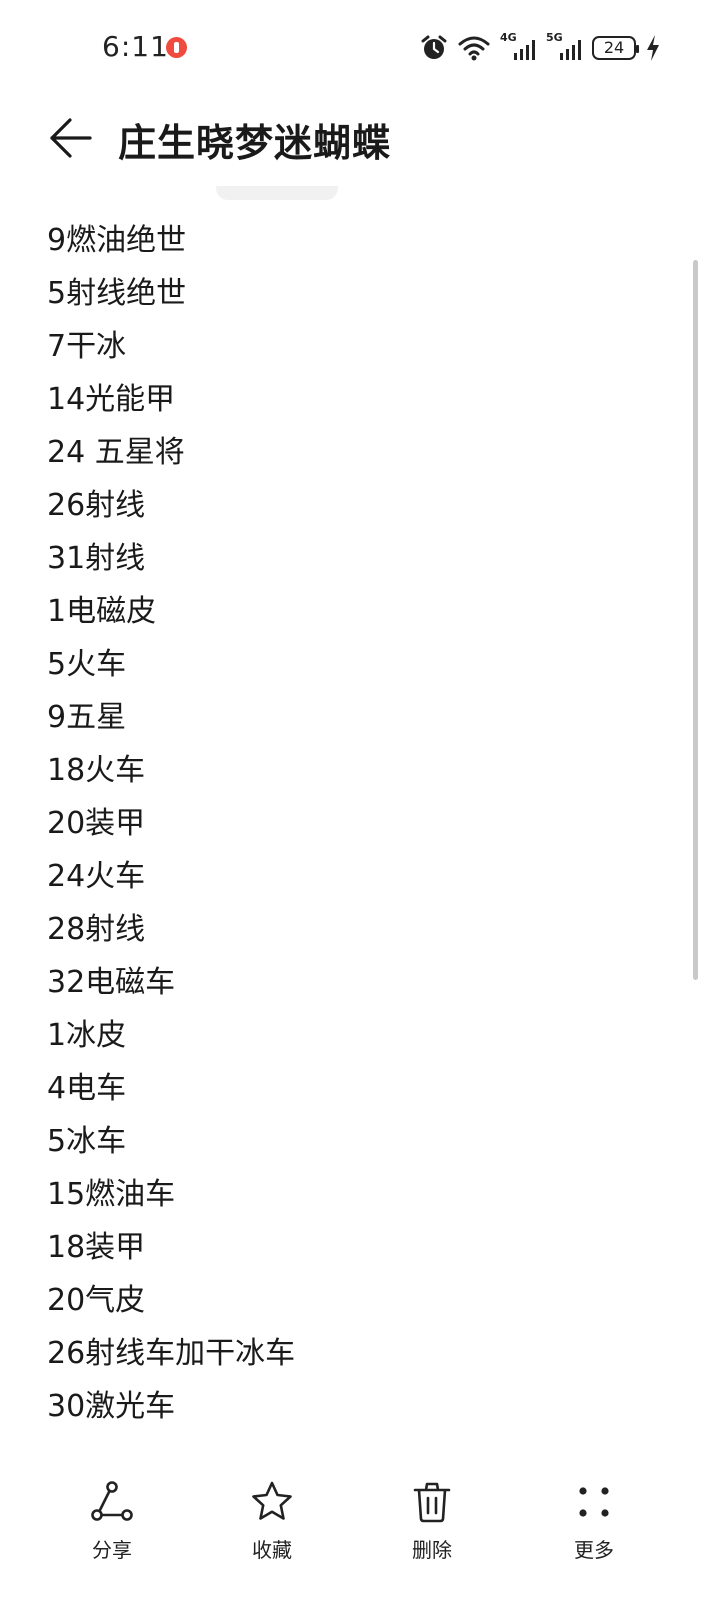 Image resolution: width=720 pixels, height=1600 pixels. What do you see at coordinates (272, 1550) in the screenshot?
I see `favorite-label: 收藏` at bounding box center [272, 1550].